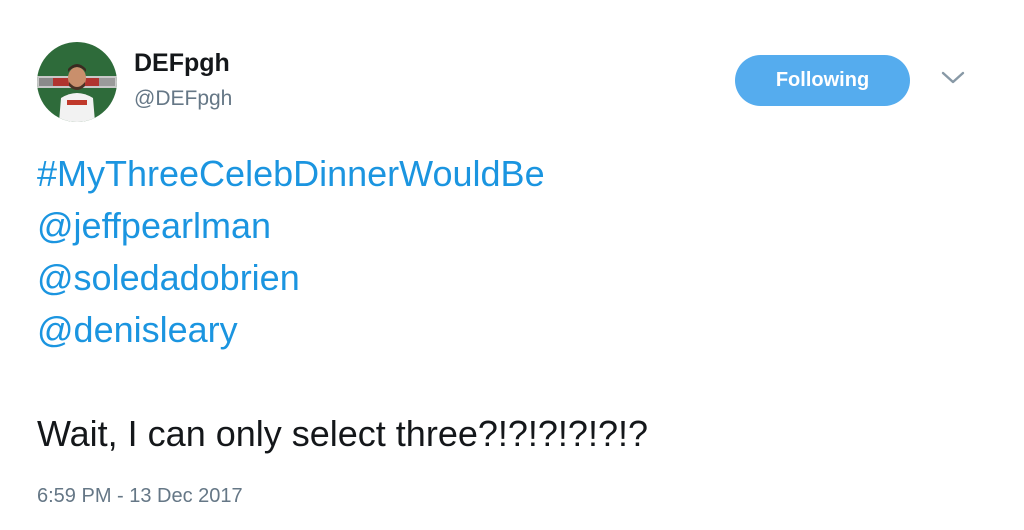 This screenshot has width=1024, height=530. What do you see at coordinates (342, 433) in the screenshot?
I see `tweet-message: Wait, I can only select three?!?!?!?!?!?` at bounding box center [342, 433].